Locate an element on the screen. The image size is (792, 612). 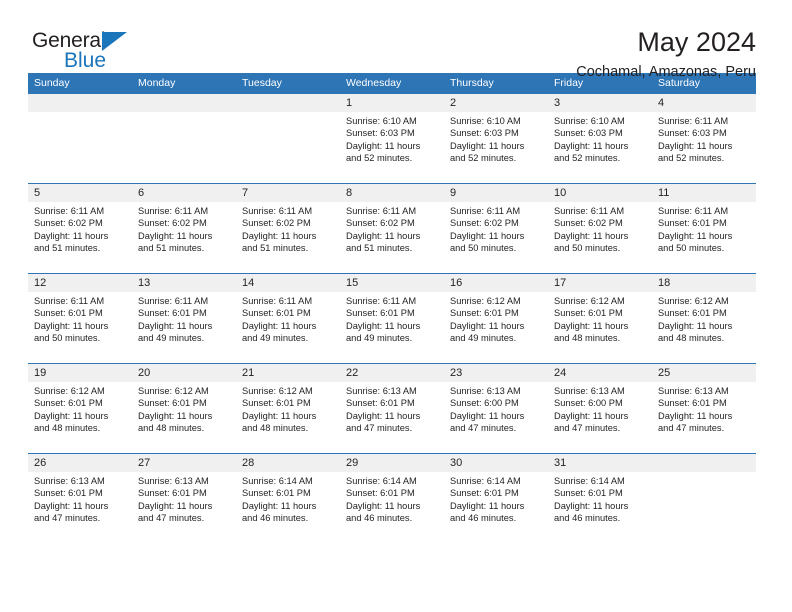
day-number-19: 19 is located at coordinates (80, 373).